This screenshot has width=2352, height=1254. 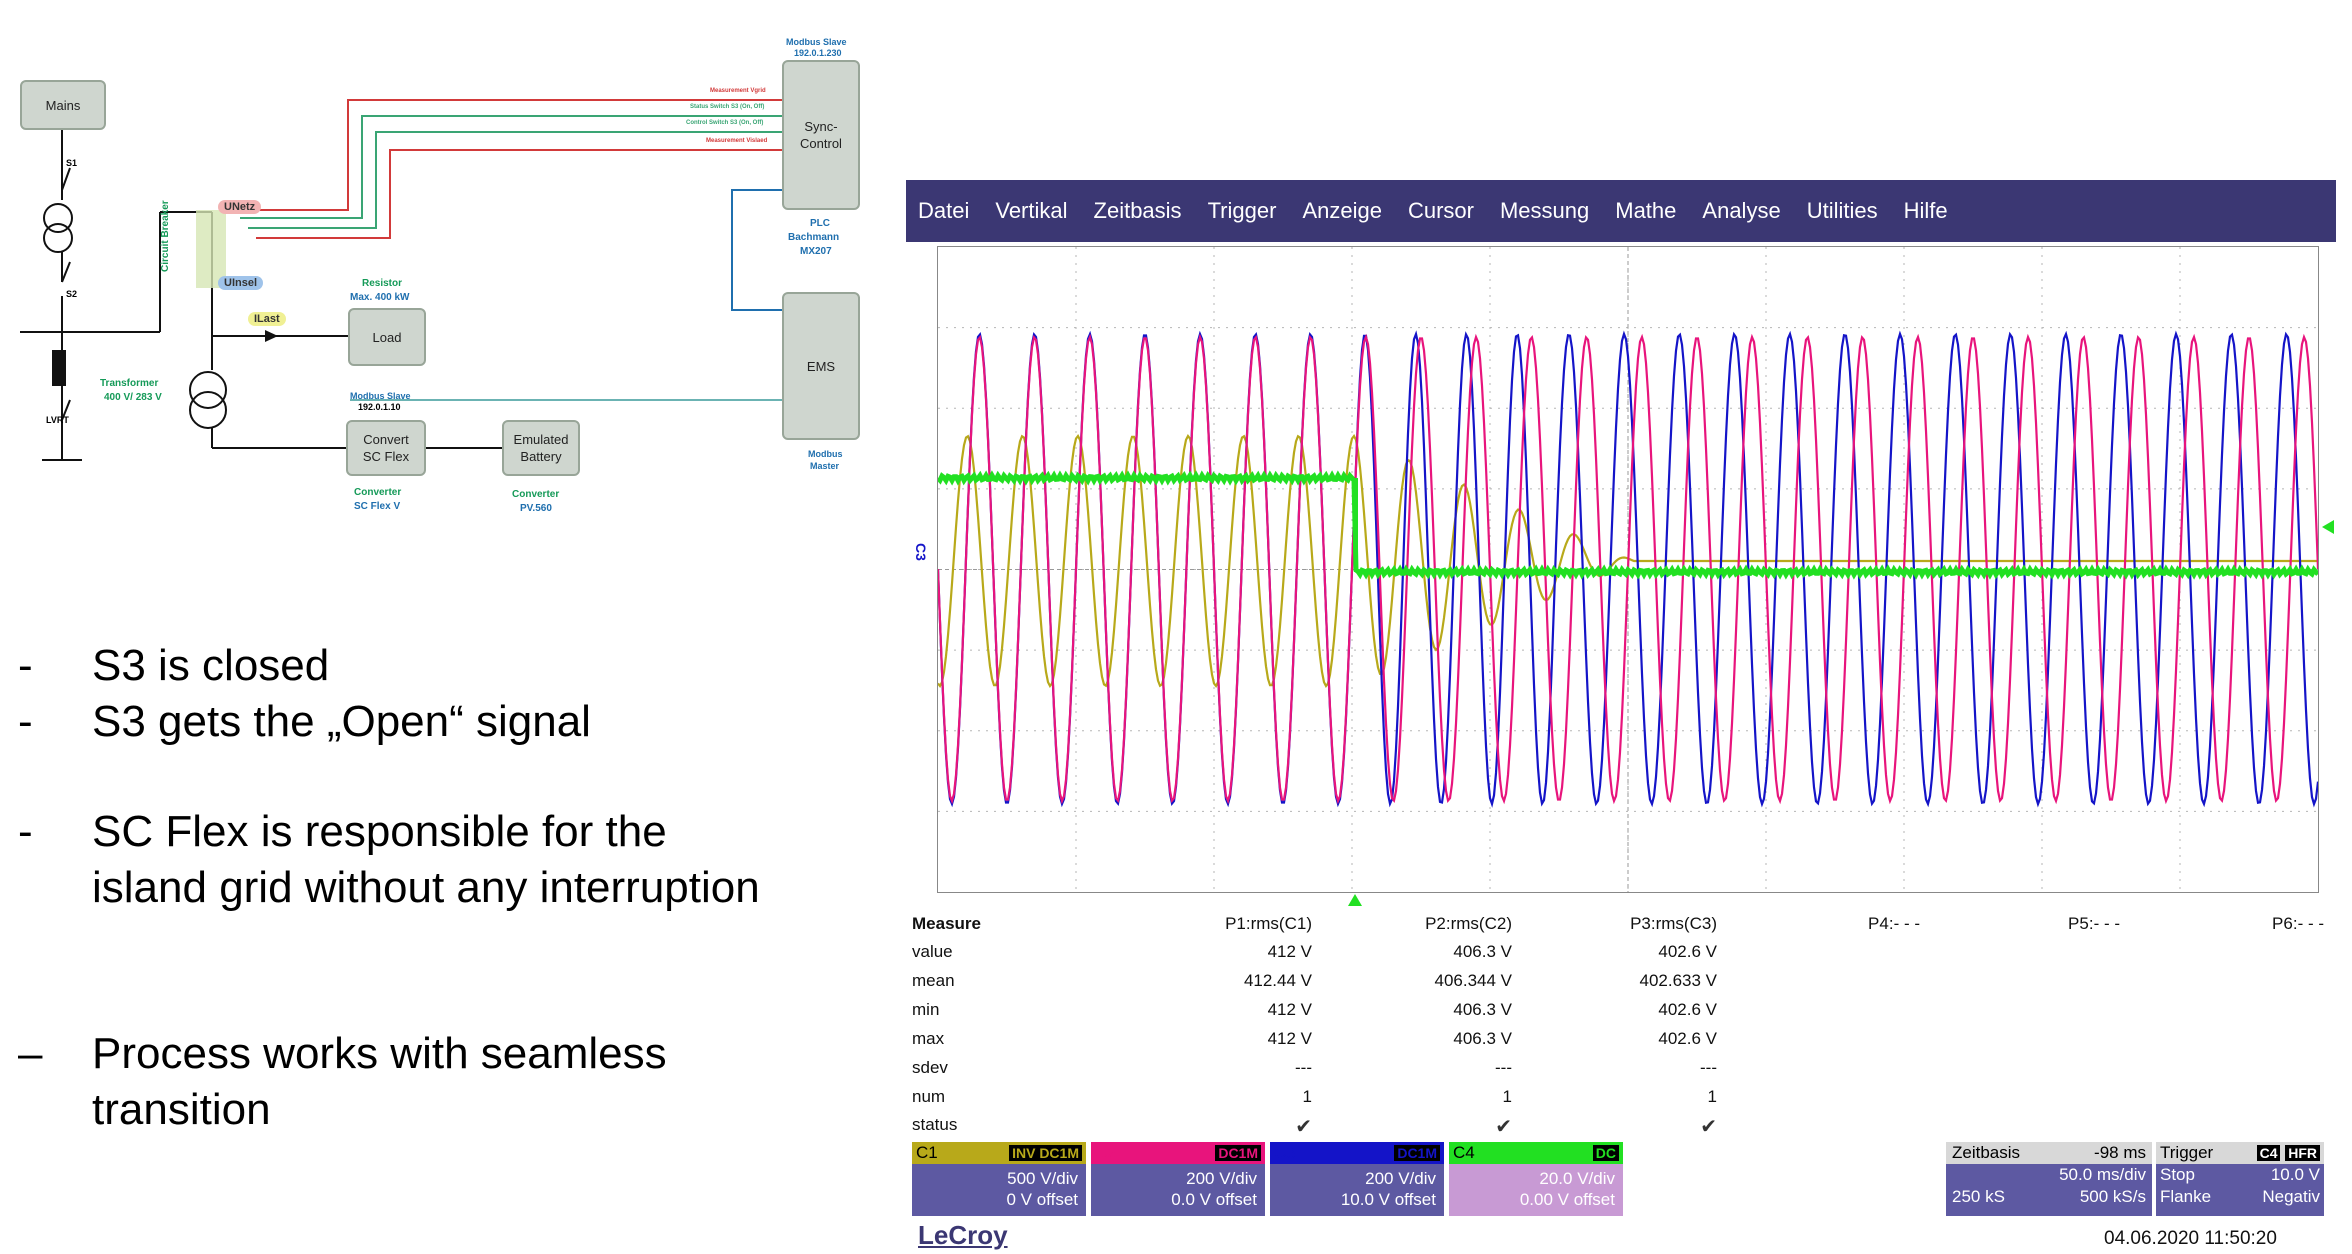 What do you see at coordinates (2298, 923) in the screenshot?
I see `param-p6: P6:- - -` at bounding box center [2298, 923].